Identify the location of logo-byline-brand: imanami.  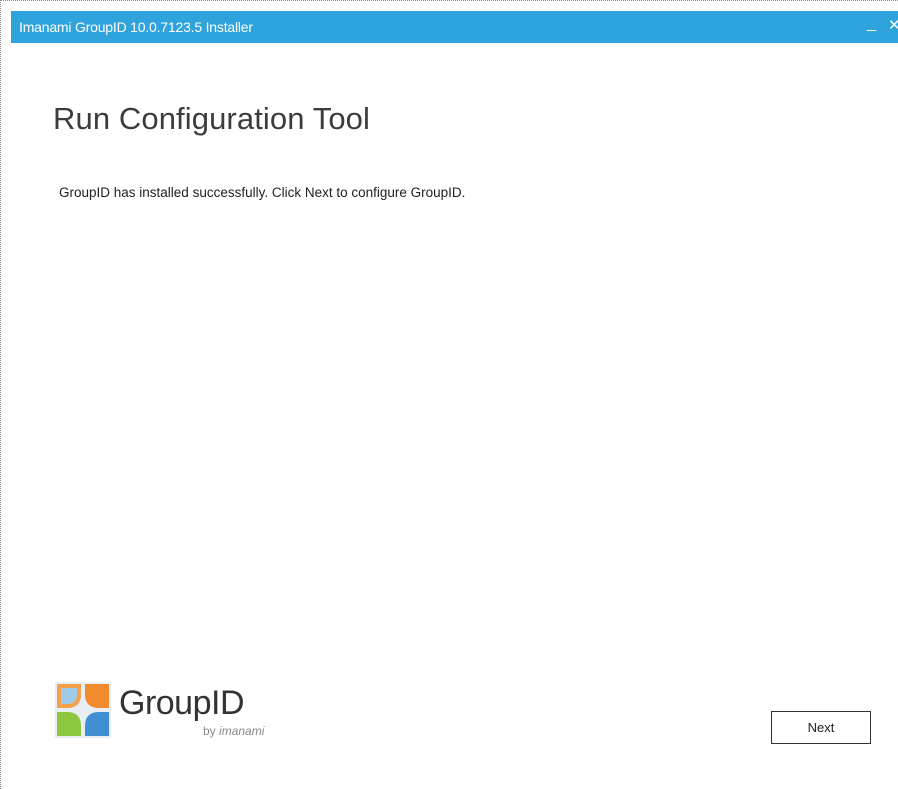
(242, 731).